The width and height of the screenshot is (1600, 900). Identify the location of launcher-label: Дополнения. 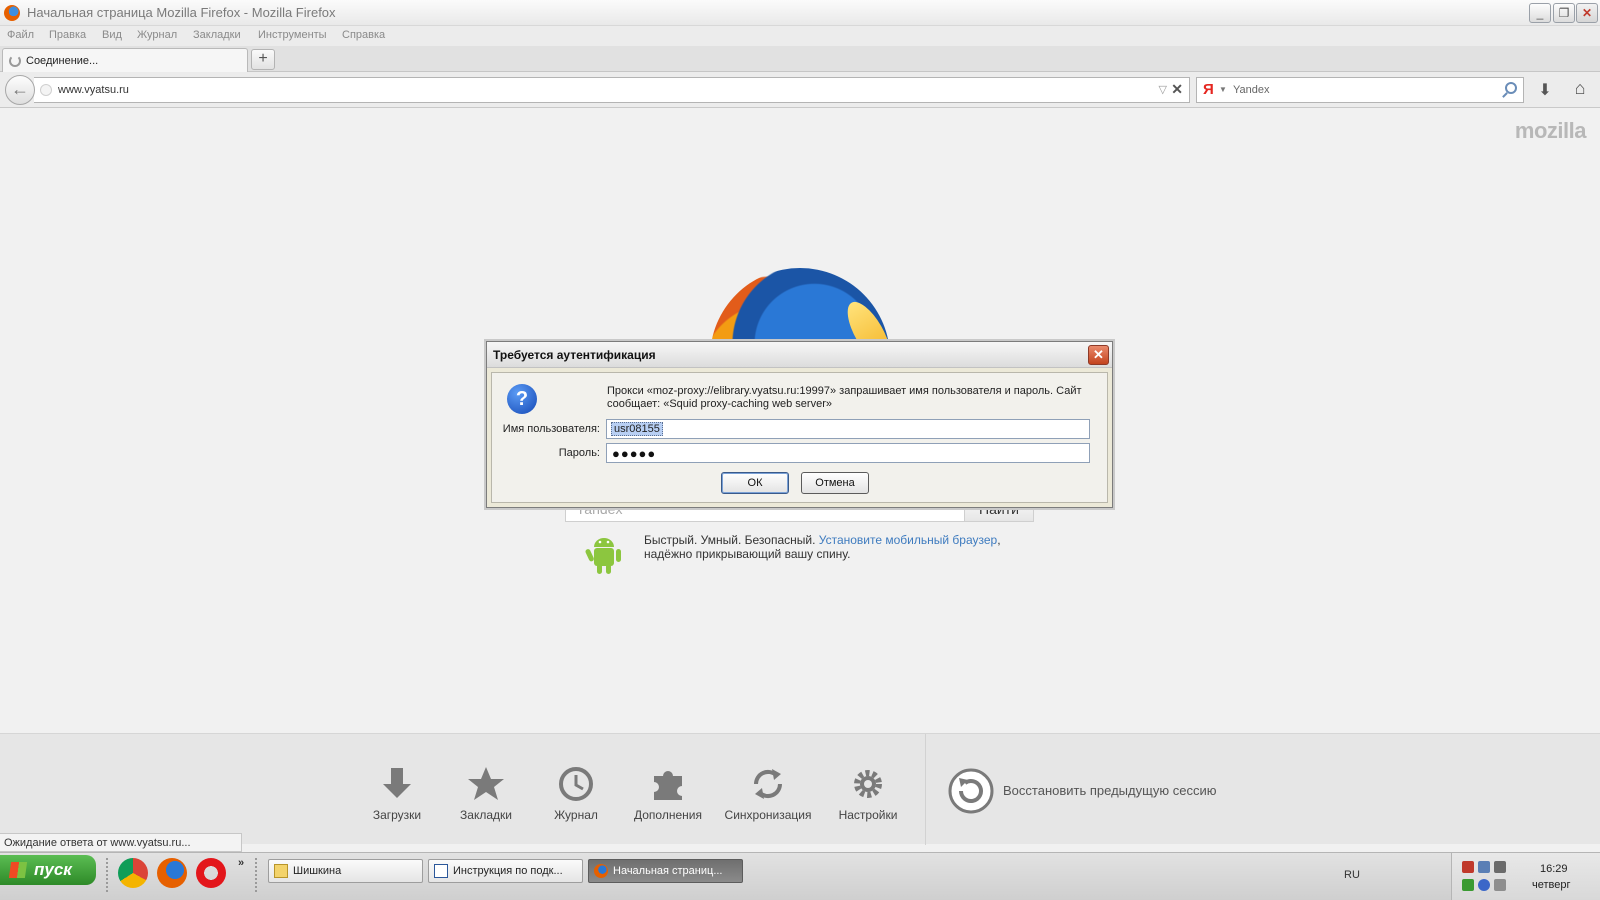
(668, 815).